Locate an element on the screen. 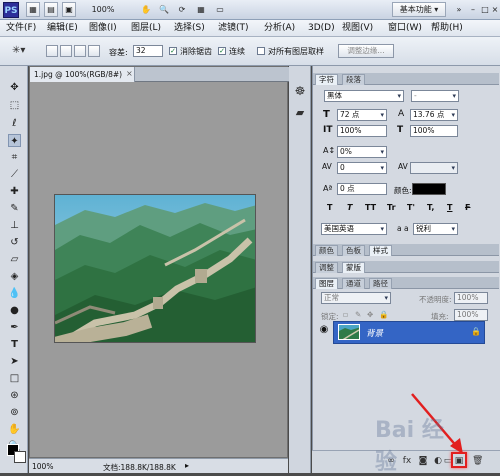 The width and height of the screenshot is (500, 476). hand-tool-icon-2: ✋ is located at coordinates (14, 429).